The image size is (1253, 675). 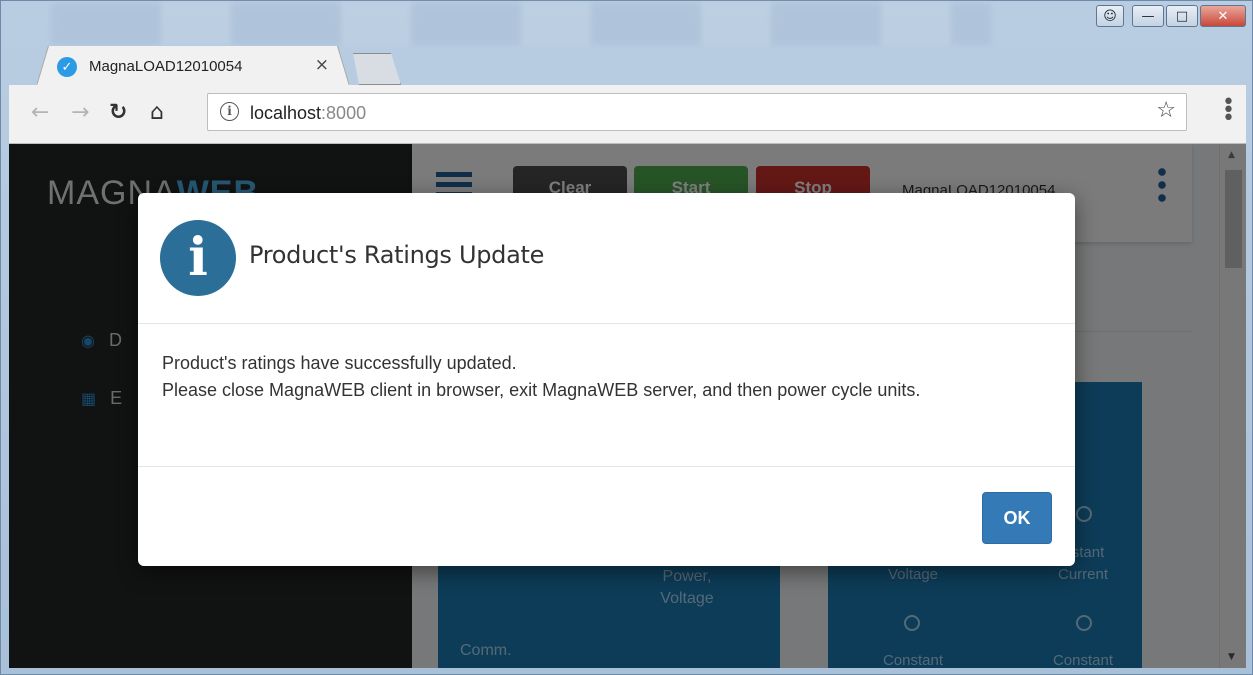 I want to click on browser-menu-icon: • • •, so click(x=1228, y=111).